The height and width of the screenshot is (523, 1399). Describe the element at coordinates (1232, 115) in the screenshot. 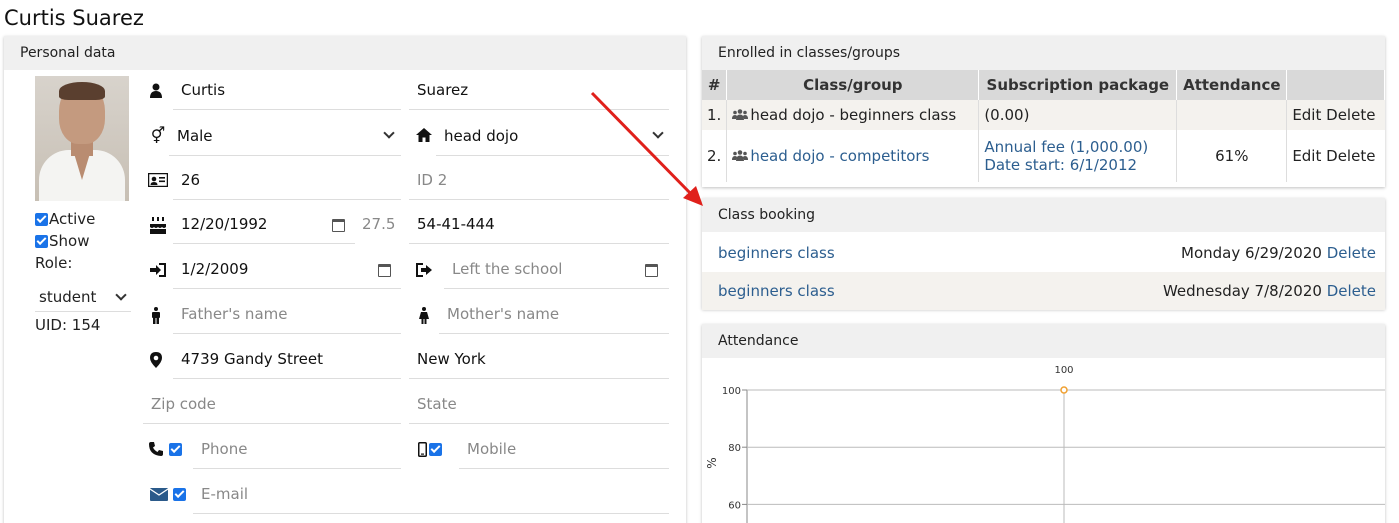

I see `attendance-cell` at that location.